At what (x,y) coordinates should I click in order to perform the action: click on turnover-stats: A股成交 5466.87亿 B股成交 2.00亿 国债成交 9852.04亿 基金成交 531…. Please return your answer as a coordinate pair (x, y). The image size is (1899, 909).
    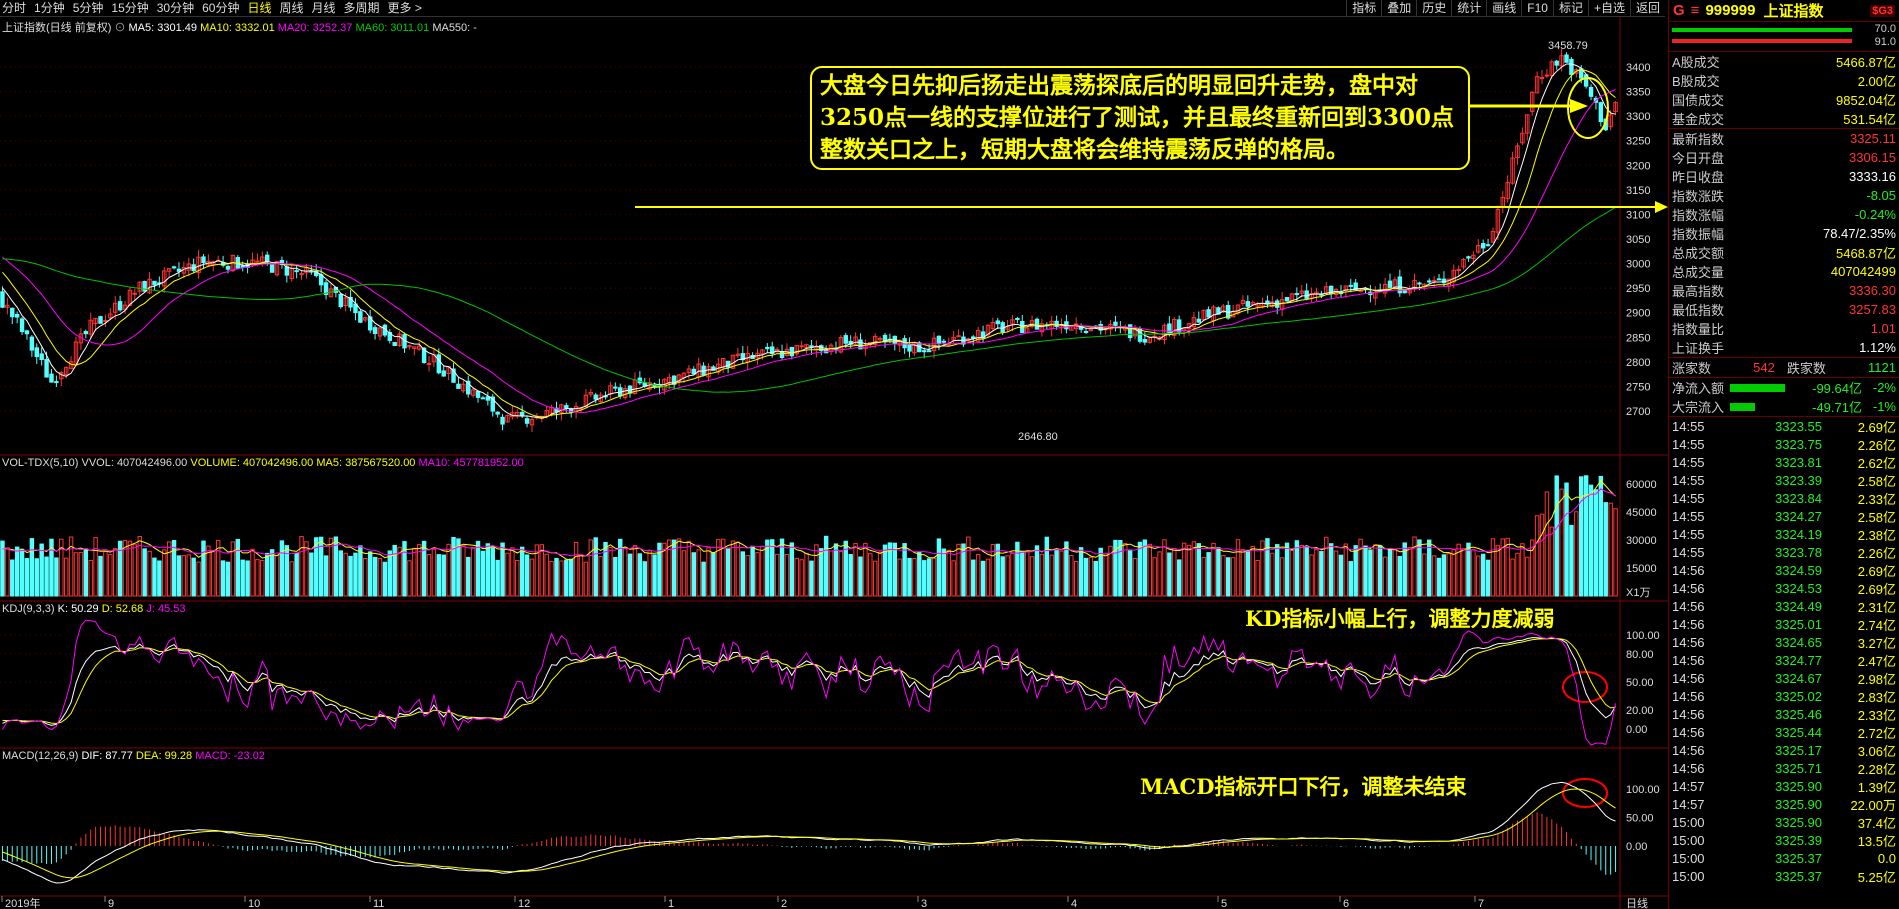
    Looking at the image, I should click on (1784, 90).